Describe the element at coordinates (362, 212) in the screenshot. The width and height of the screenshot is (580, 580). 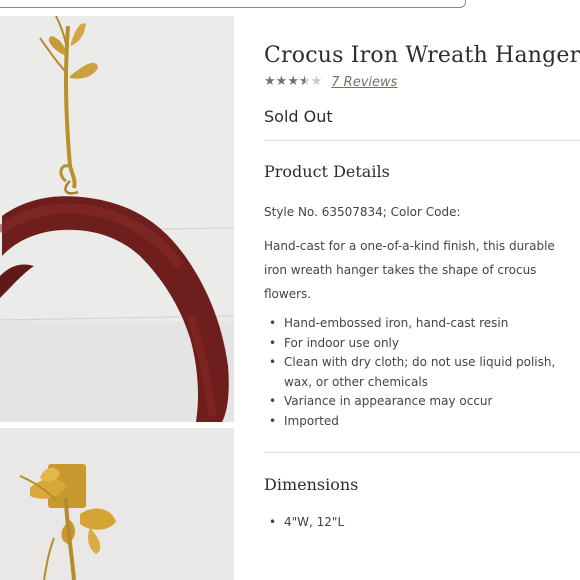
I see `style-number: Style No. 63507834; Color Code:` at that location.